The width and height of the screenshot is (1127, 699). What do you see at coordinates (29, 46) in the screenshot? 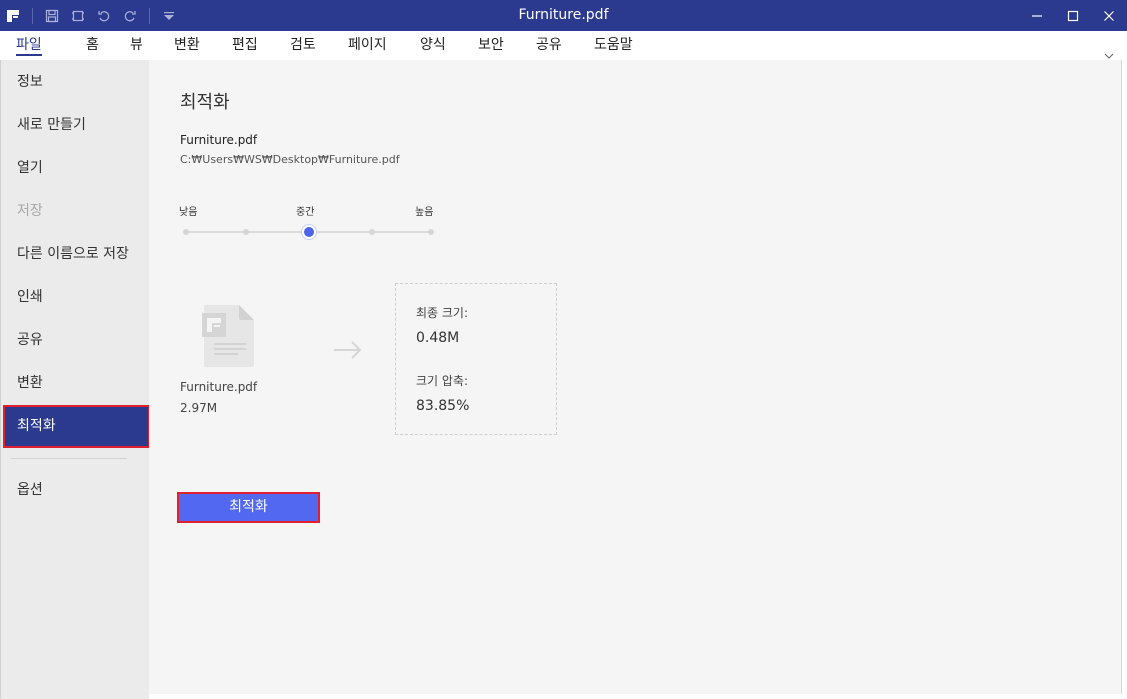
I see `menu-file: 파일` at bounding box center [29, 46].